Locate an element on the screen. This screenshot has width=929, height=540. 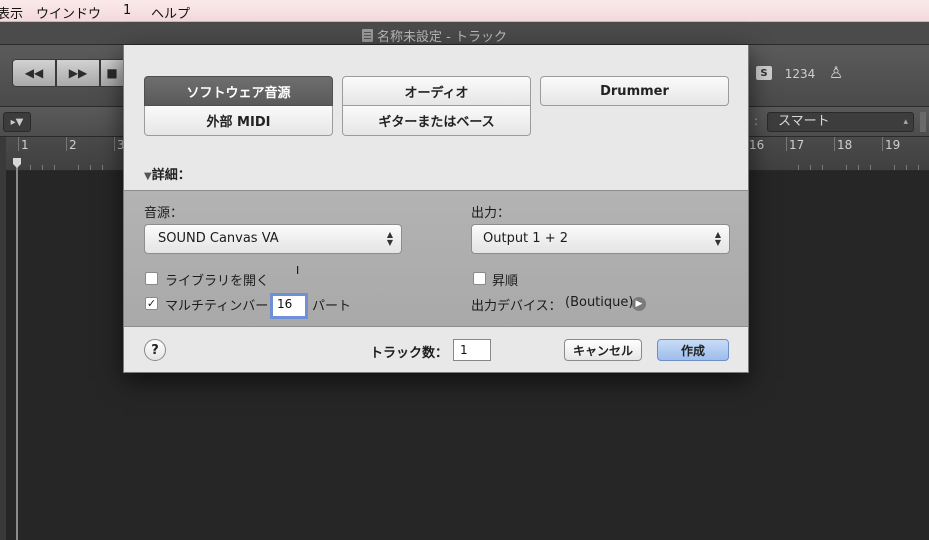
playhead-line is located at coordinates (17, 349).